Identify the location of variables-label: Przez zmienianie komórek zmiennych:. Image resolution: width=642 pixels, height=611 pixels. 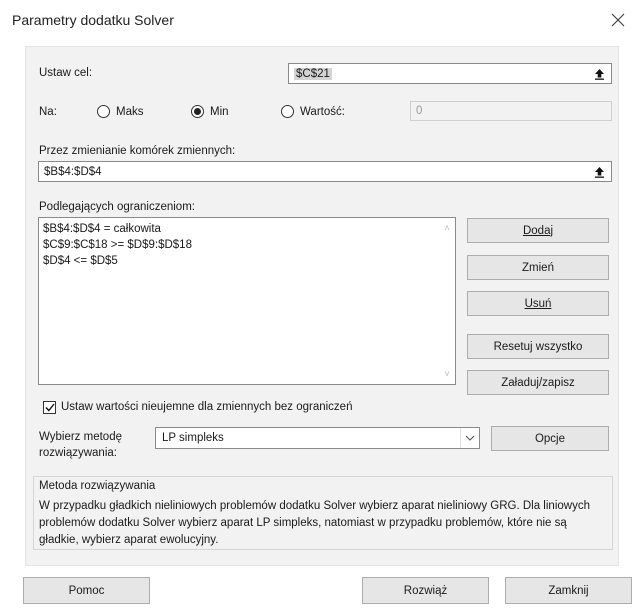
(137, 151).